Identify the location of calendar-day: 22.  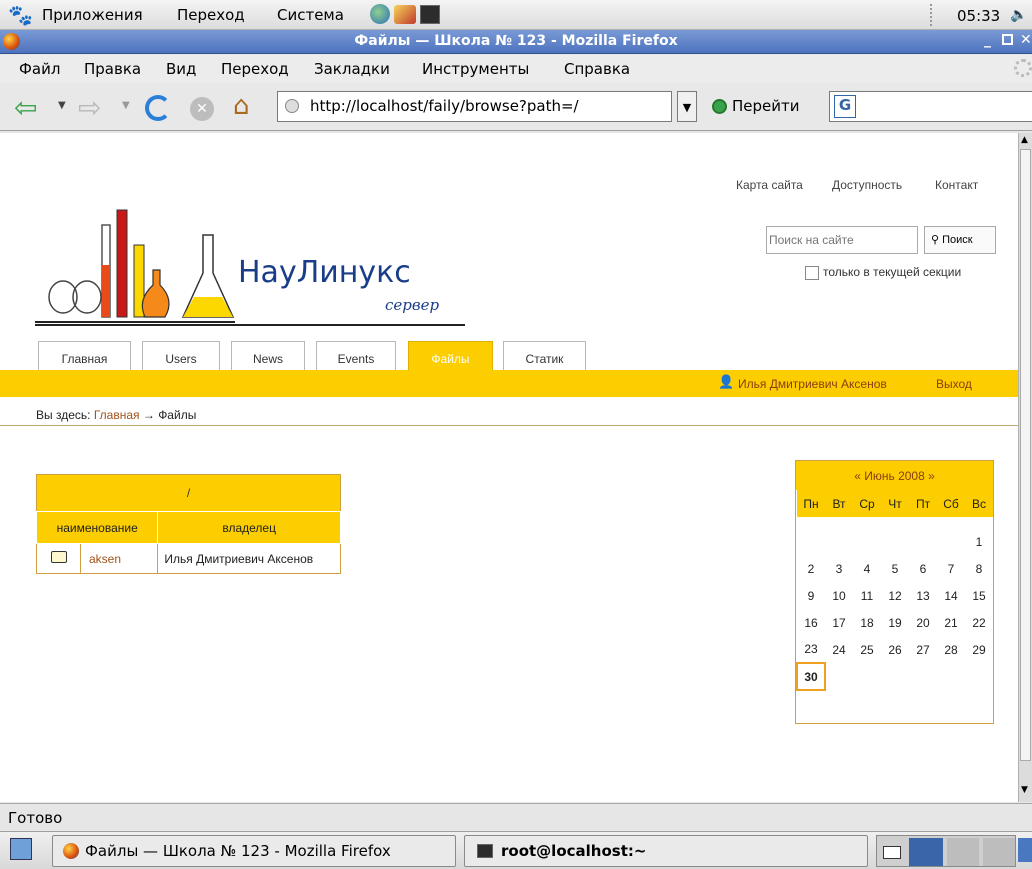
(979, 622).